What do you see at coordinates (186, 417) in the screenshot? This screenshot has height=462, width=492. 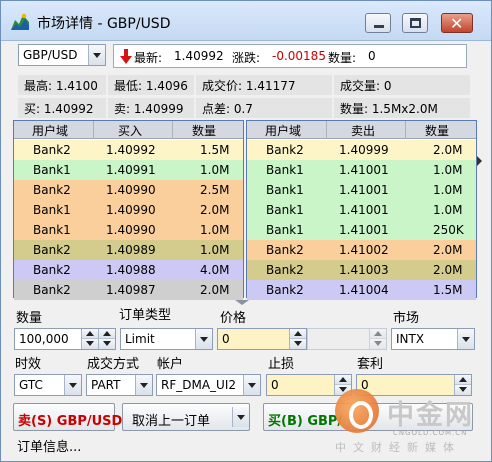 I see `cancel-last-order-button: 取消上一订单` at bounding box center [186, 417].